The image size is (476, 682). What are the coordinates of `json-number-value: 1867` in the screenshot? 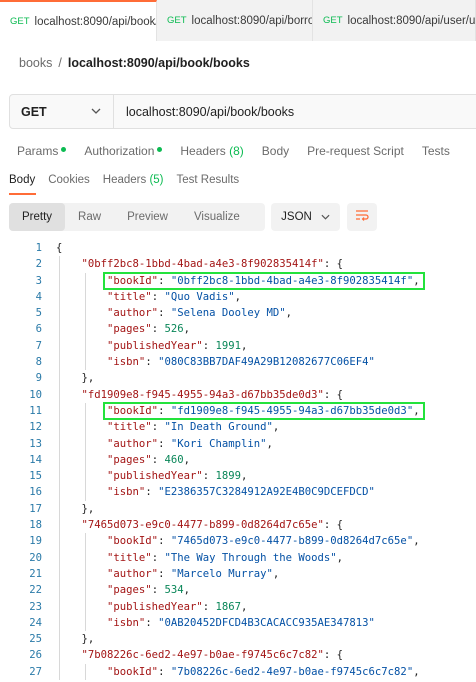 It's located at (228, 606).